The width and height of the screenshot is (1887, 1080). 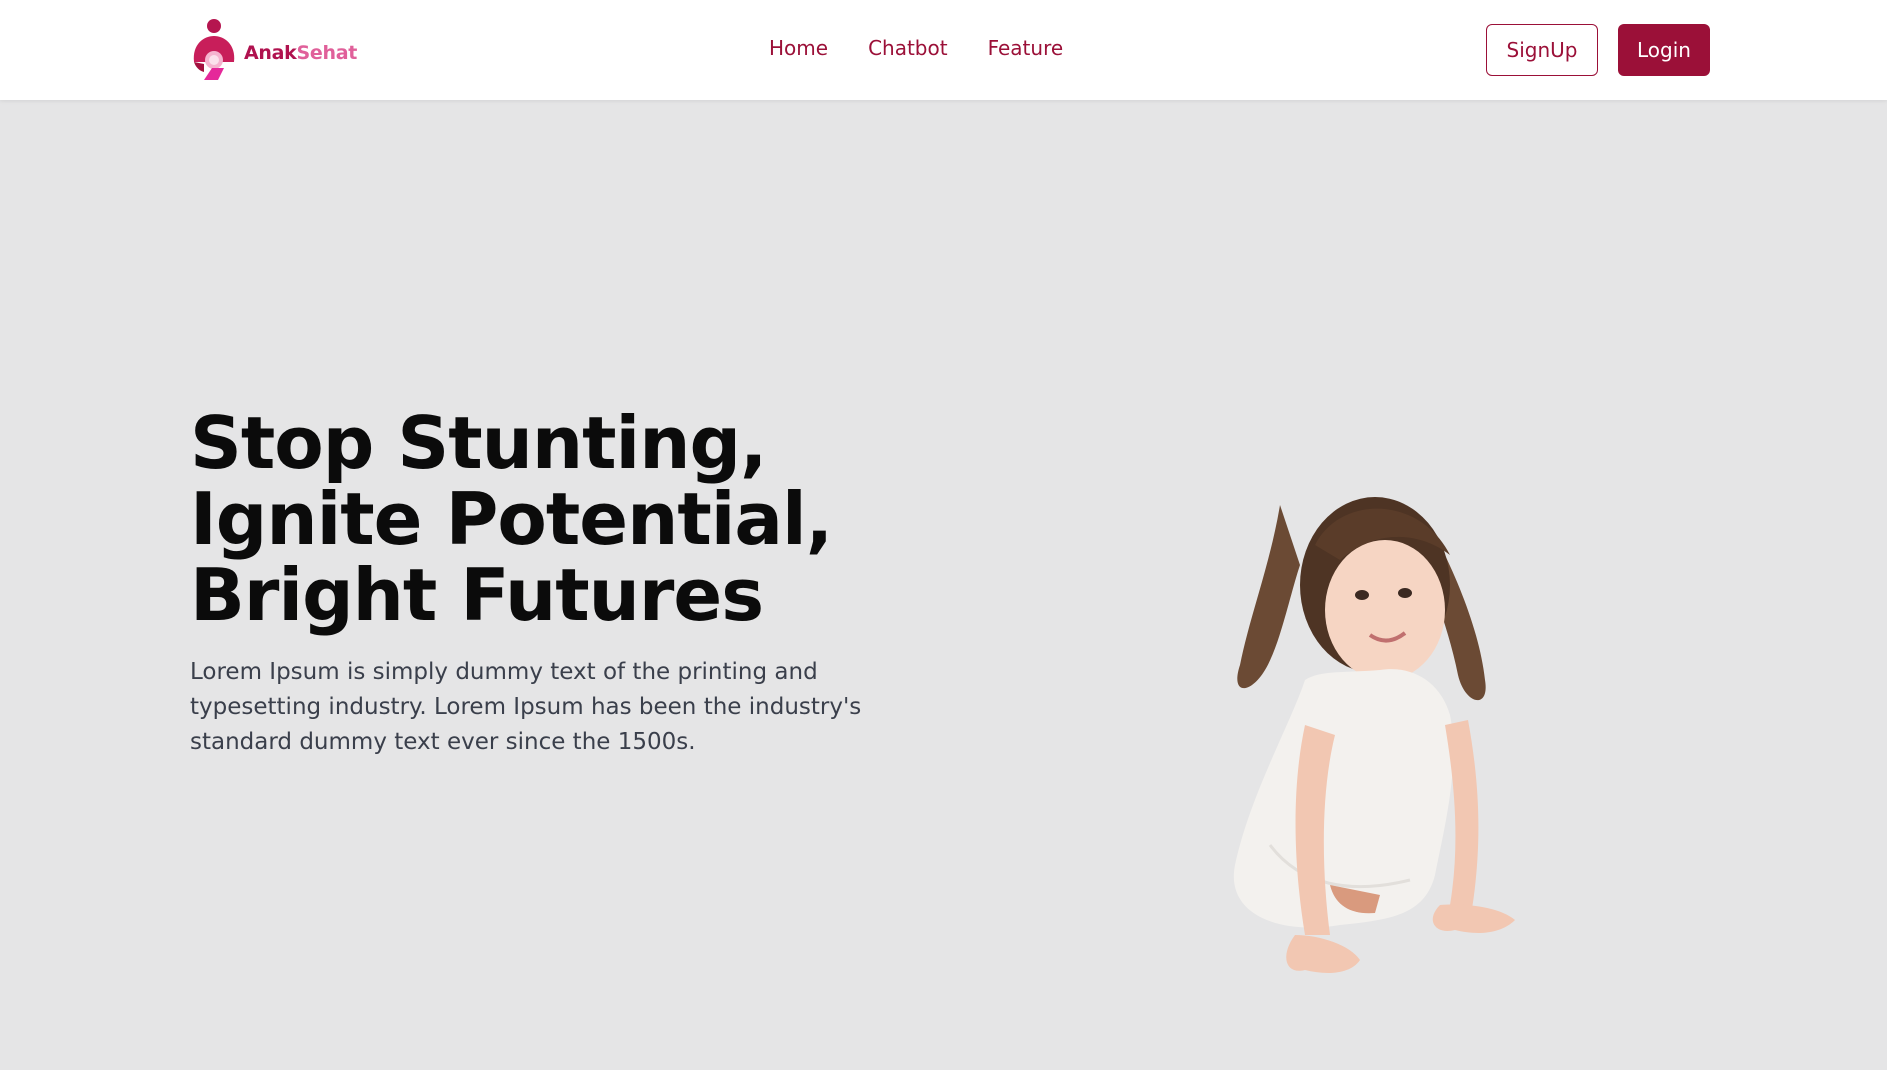 I want to click on hero-title-line-2: Ignite Potential,, so click(x=511, y=519).